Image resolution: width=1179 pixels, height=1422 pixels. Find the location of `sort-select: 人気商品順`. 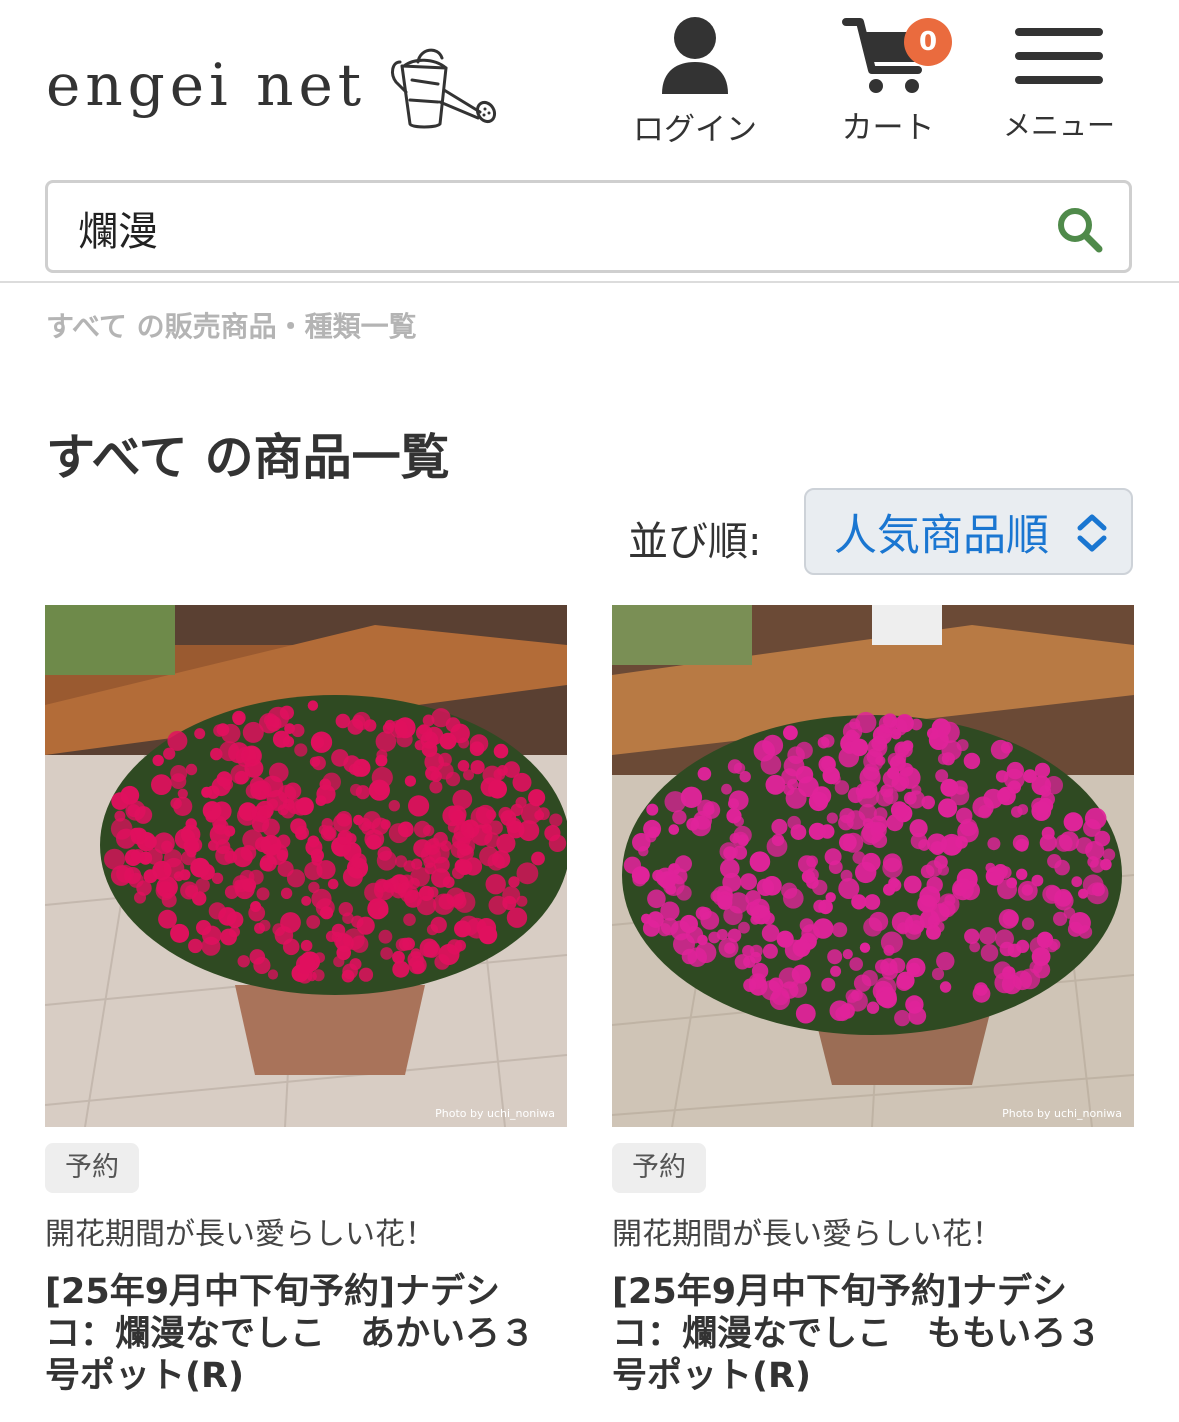

sort-select: 人気商品順 is located at coordinates (968, 531).